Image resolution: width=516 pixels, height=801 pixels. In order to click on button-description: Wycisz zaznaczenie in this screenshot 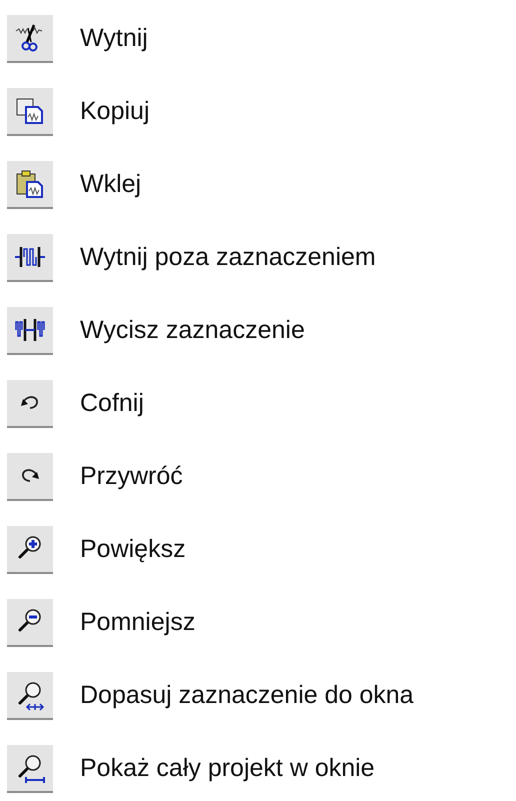, I will do `click(192, 330)`.